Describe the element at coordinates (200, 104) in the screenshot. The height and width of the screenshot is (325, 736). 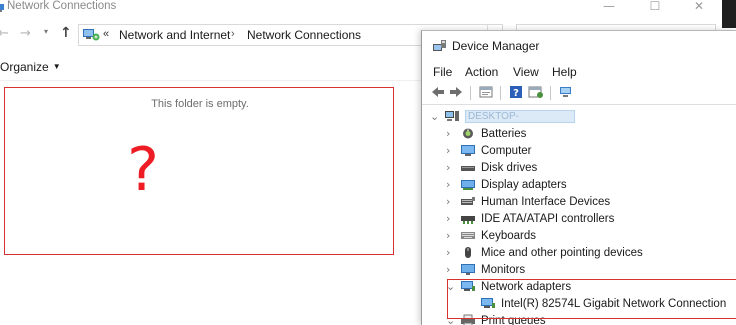
I see `empty-folder-message: This folder is empty.` at that location.